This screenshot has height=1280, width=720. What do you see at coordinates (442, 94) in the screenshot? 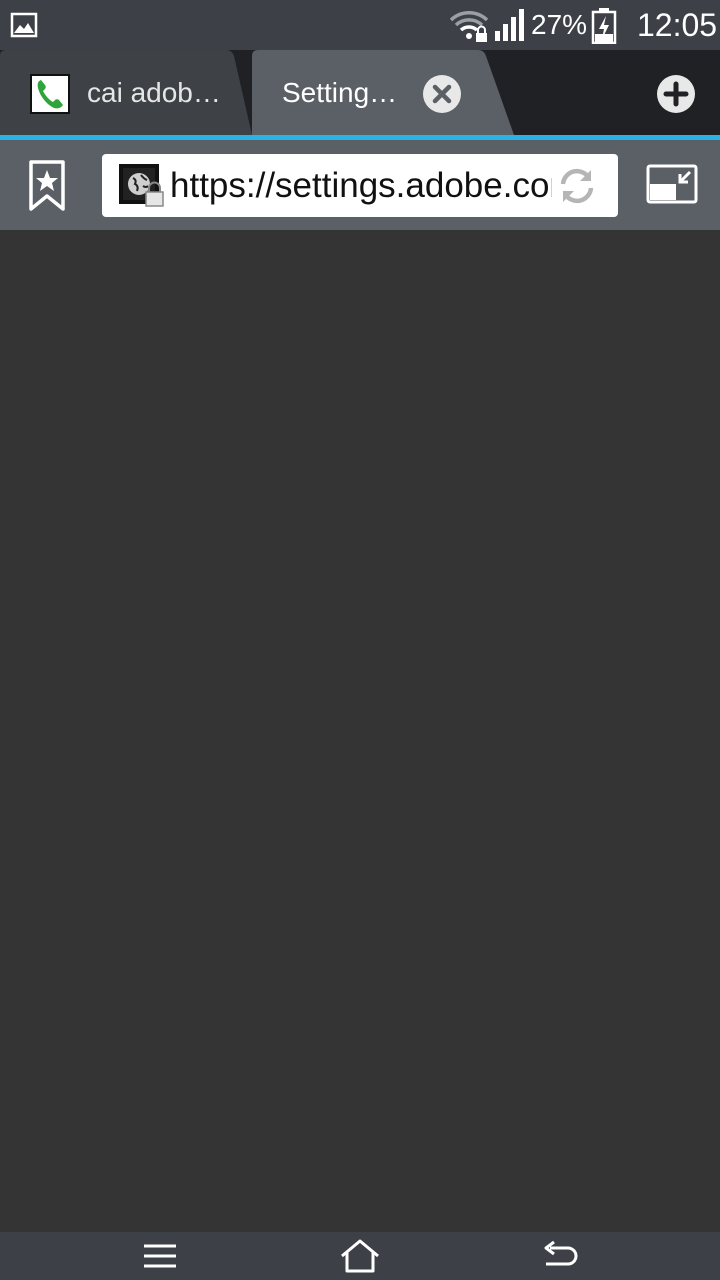
I see `close-tab-icon` at bounding box center [442, 94].